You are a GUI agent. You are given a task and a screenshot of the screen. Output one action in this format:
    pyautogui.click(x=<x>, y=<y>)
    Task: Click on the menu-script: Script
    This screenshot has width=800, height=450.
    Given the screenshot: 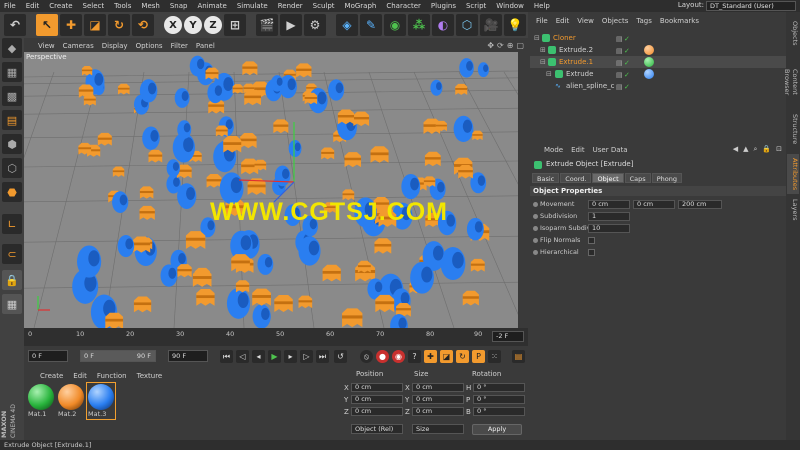 What is the action you would take?
    pyautogui.click(x=476, y=6)
    